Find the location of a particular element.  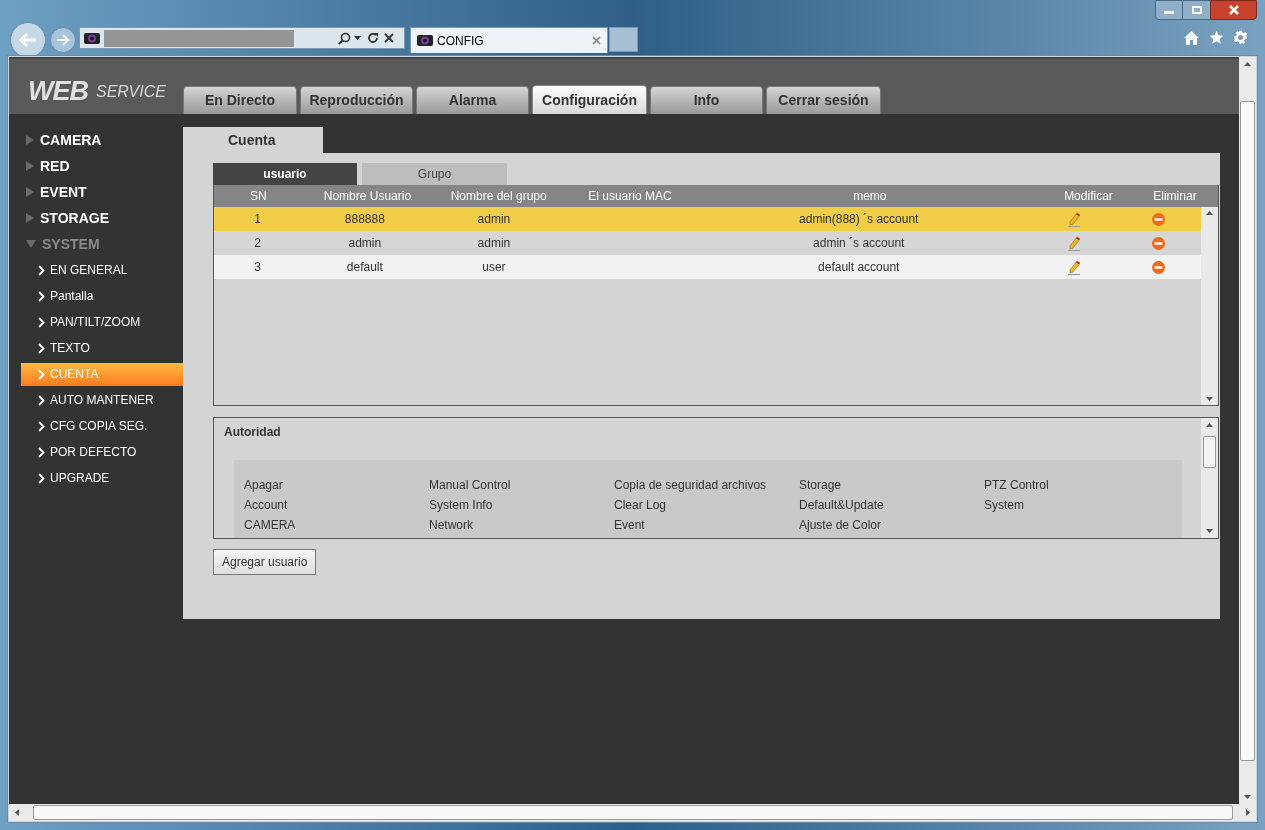

permission-label: Ajuste de Color is located at coordinates (840, 525).